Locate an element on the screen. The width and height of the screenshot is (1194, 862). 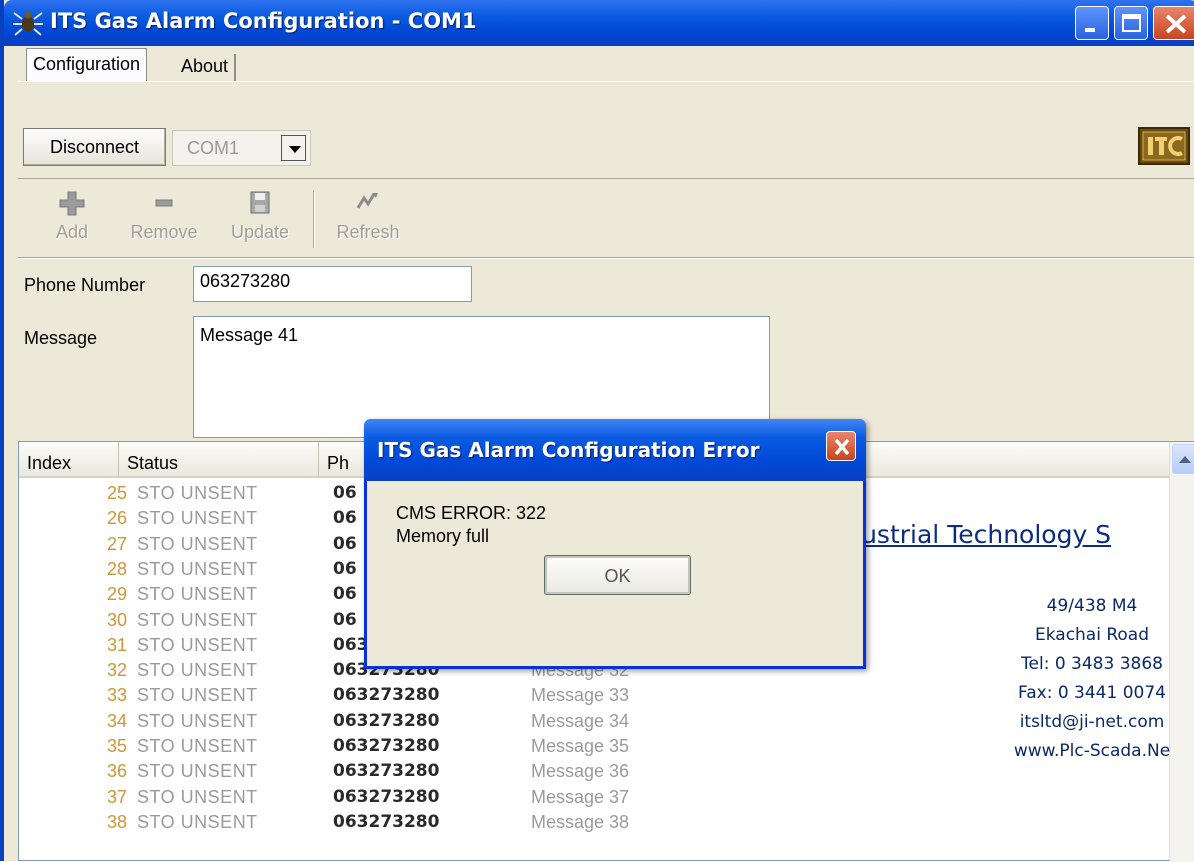
row-index: 34 is located at coordinates (116, 720).